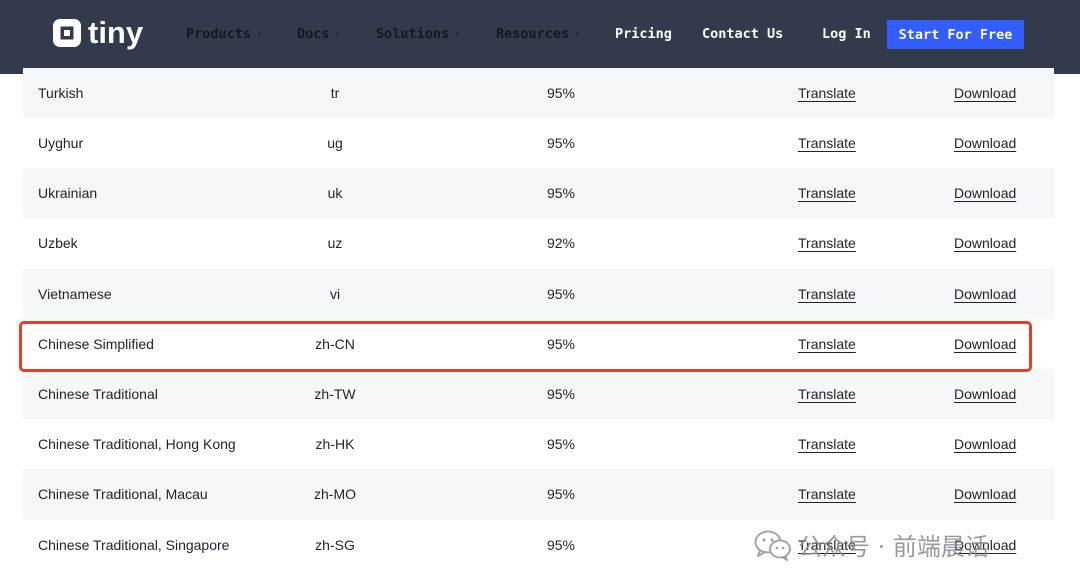 This screenshot has width=1080, height=587. I want to click on start-for-free-button: Start For Free, so click(955, 34).